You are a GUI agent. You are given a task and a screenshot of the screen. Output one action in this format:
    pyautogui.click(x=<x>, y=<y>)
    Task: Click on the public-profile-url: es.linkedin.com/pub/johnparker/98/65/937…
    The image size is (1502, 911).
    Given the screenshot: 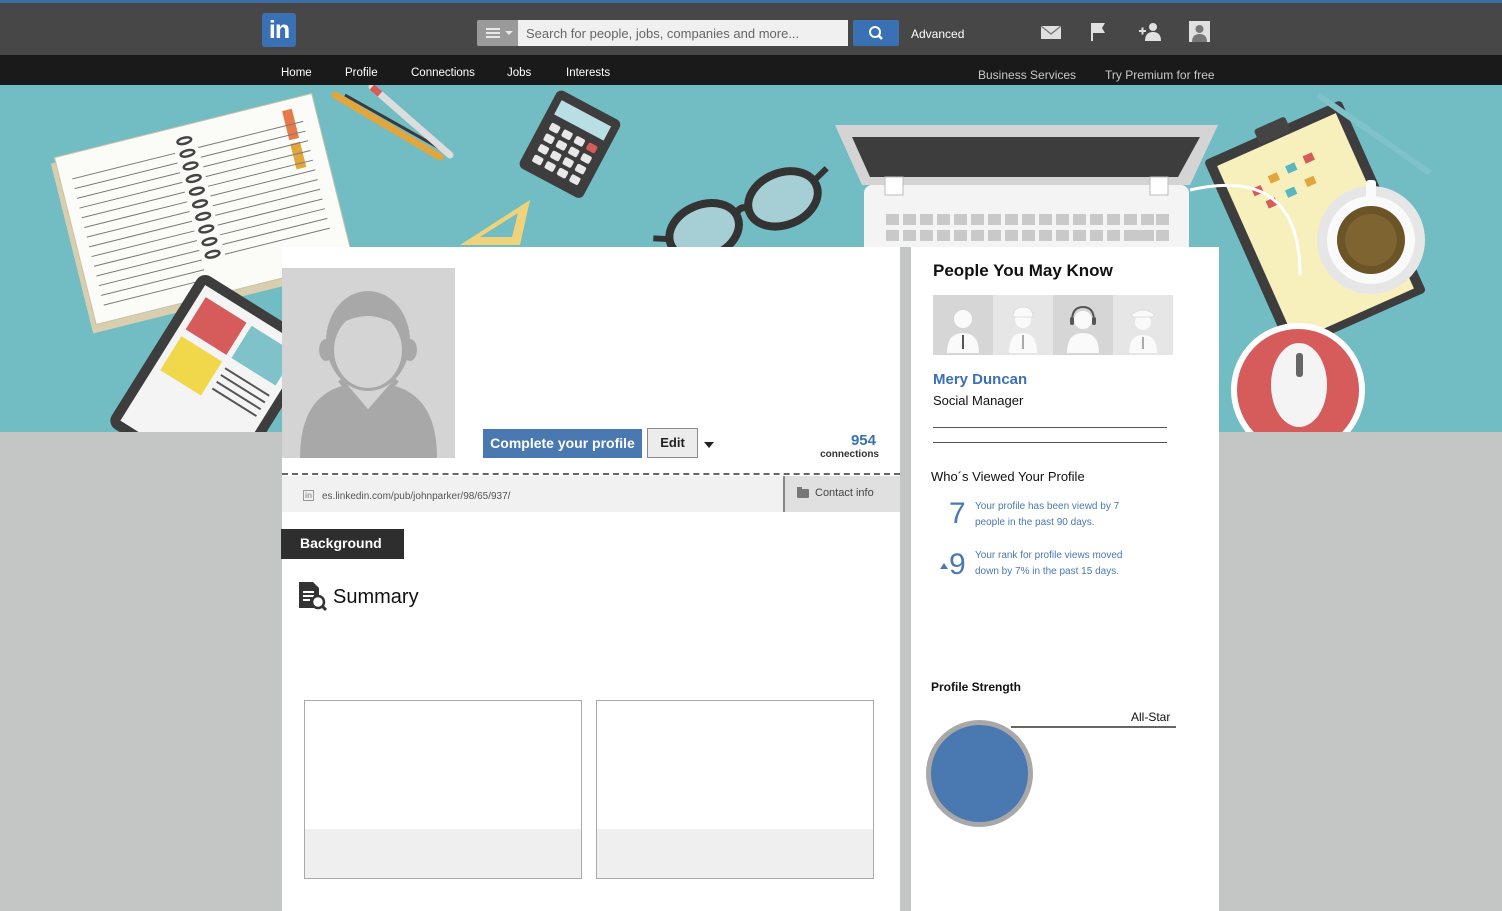 What is the action you would take?
    pyautogui.click(x=416, y=496)
    